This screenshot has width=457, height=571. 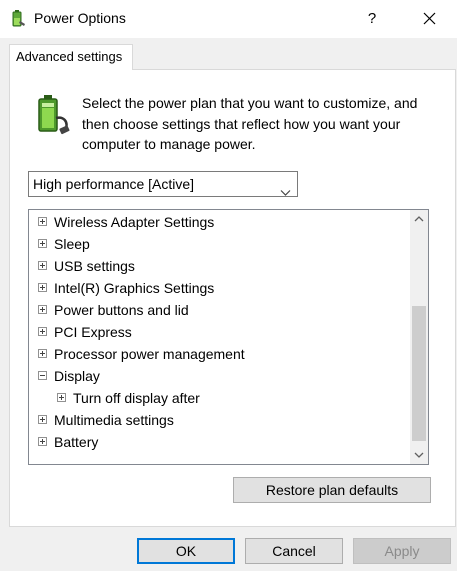 I want to click on close-icon, so click(x=429, y=18).